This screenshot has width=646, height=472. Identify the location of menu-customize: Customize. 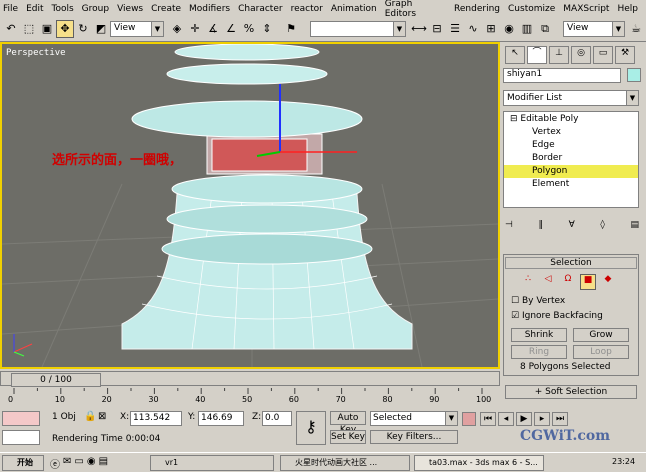
(531, 9).